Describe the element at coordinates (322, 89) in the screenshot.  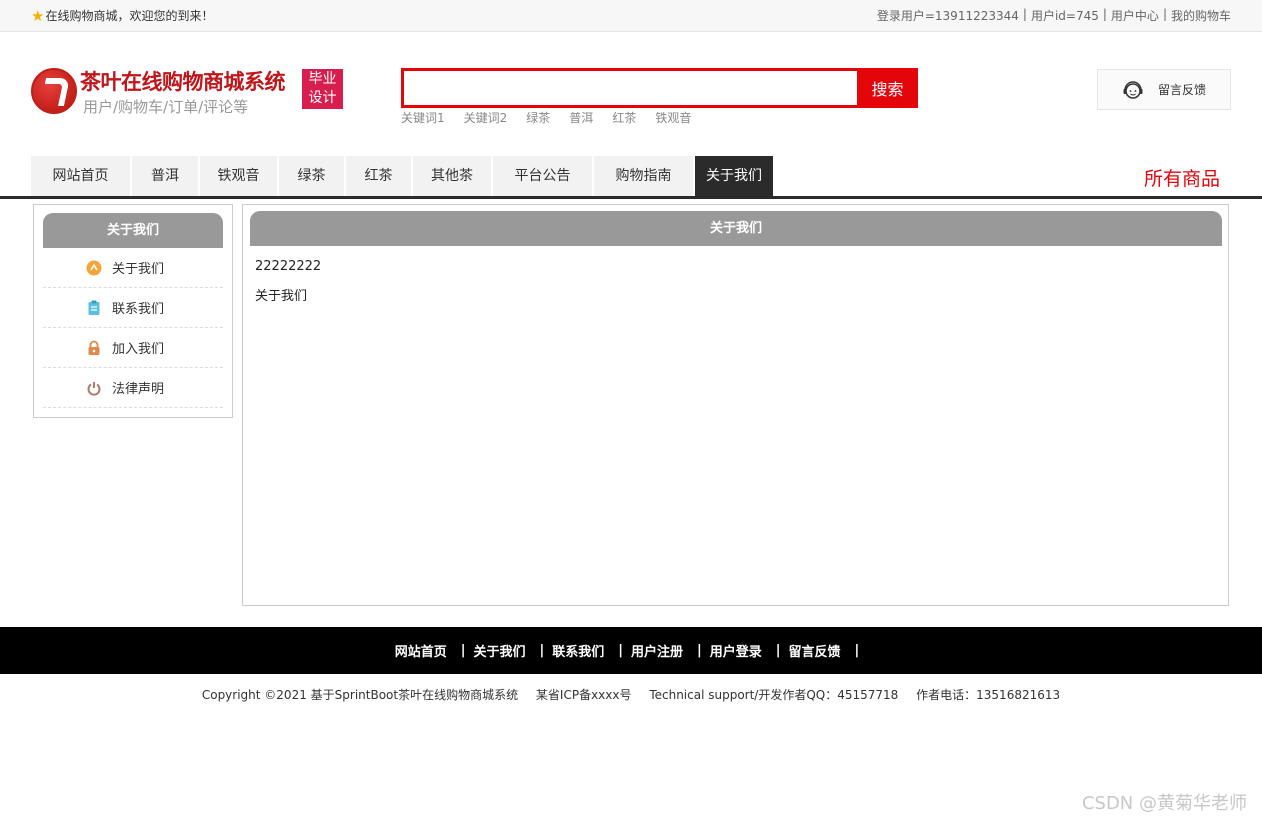
I see `graduation-badge: 毕业 设计` at that location.